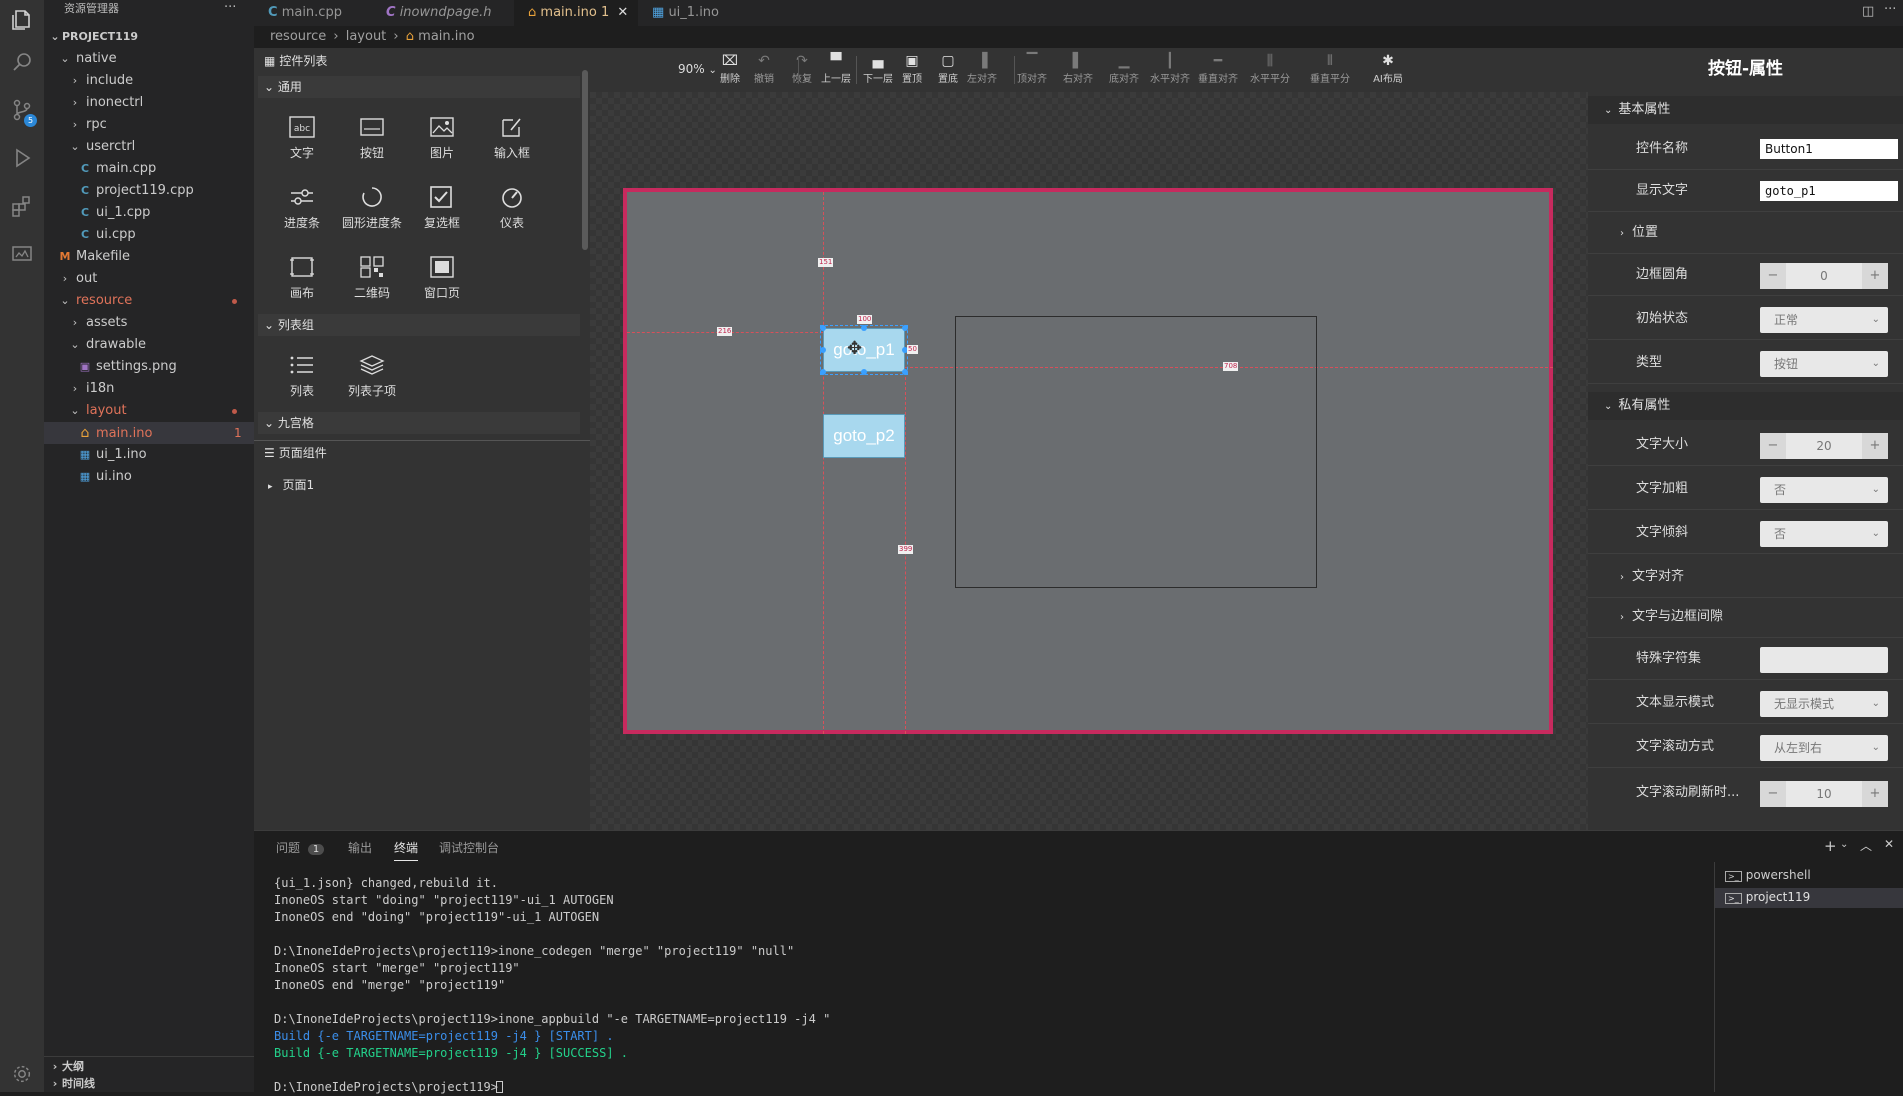 This screenshot has width=1903, height=1096. What do you see at coordinates (622, 12) in the screenshot?
I see `close-icon: ✕` at bounding box center [622, 12].